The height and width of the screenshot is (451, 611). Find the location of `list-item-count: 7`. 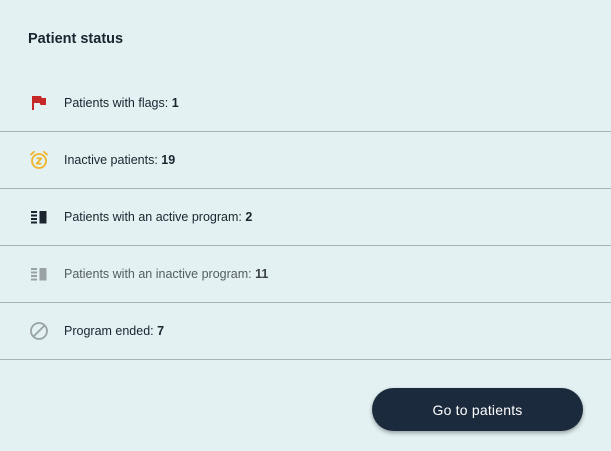

list-item-count: 7 is located at coordinates (161, 331).